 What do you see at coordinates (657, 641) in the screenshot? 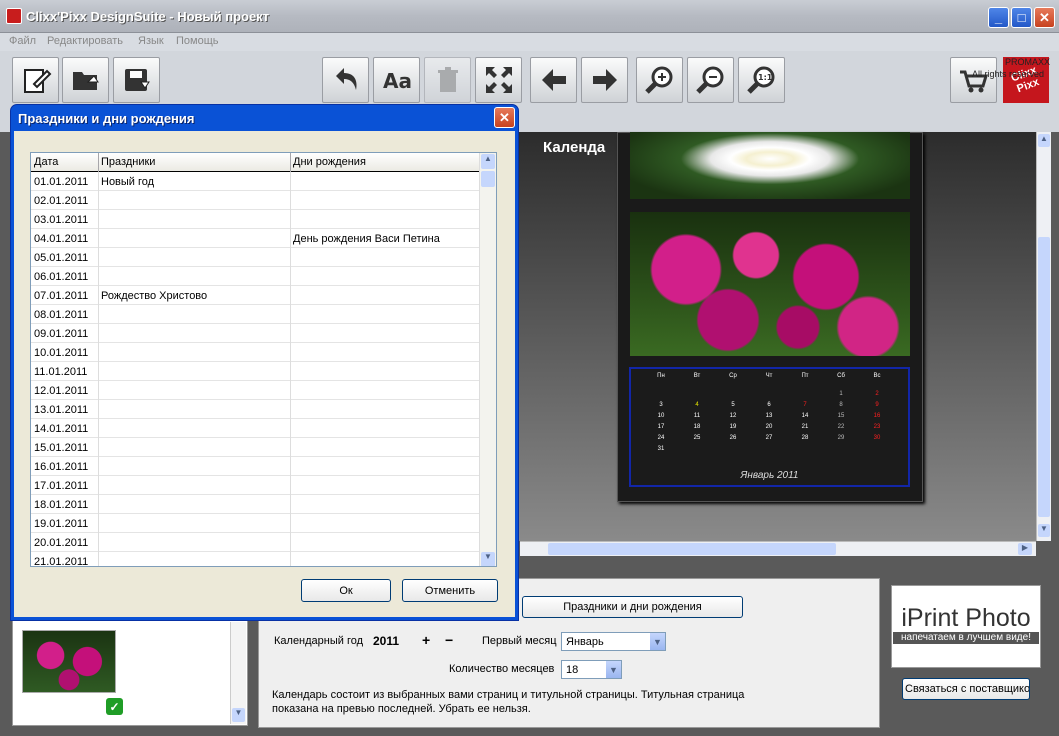
I see `chevron-down-icon: ▼` at bounding box center [657, 641].